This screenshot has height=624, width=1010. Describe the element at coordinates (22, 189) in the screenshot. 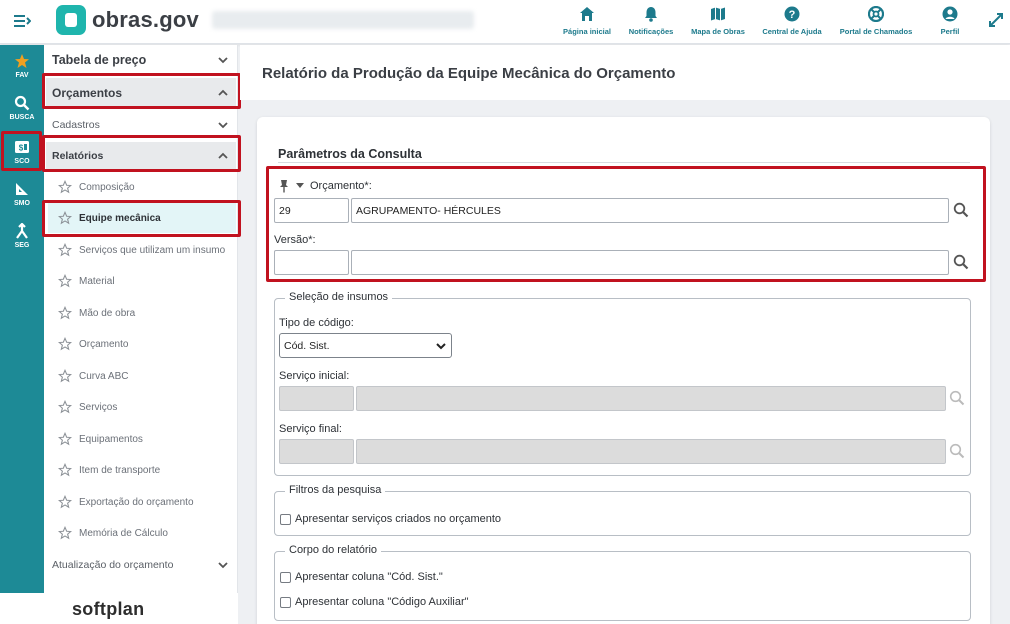

I see `ruler-icon` at that location.